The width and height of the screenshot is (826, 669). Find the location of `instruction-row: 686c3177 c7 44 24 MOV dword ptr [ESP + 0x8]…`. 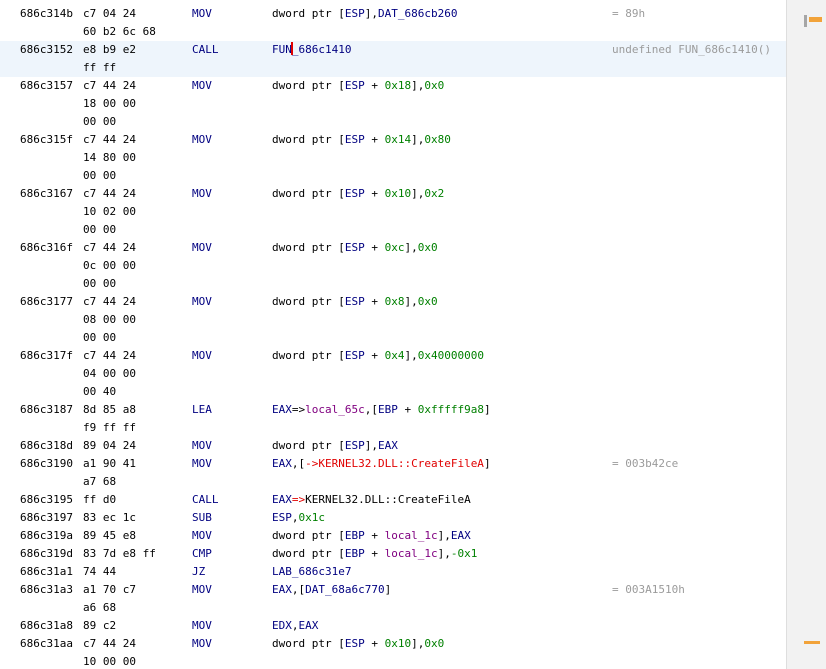

instruction-row: 686c3177 c7 44 24 MOV dword ptr [ESP + 0x8]… is located at coordinates (393, 320).